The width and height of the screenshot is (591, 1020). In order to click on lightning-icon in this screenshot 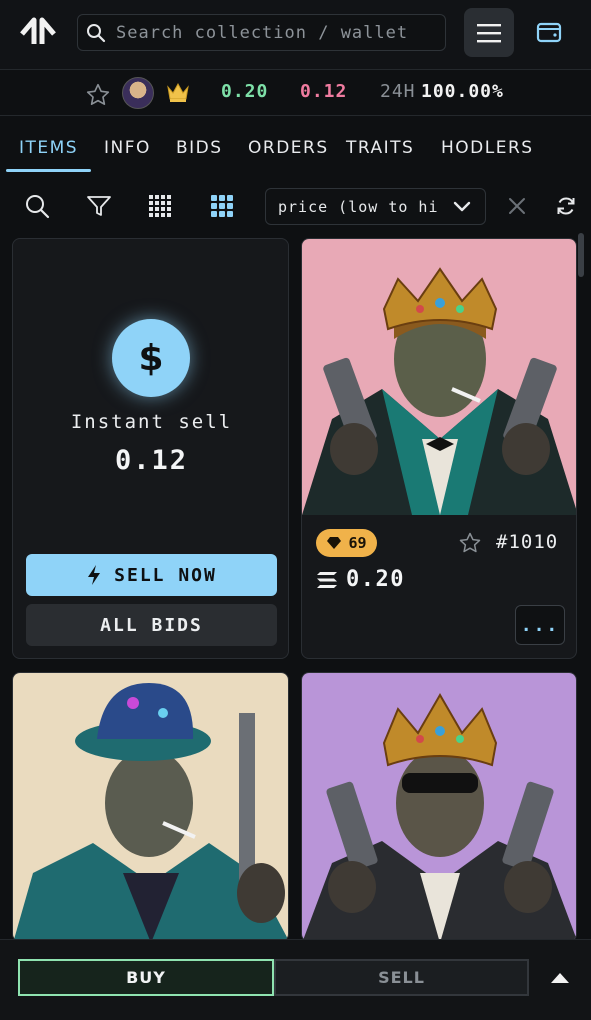, I will do `click(94, 575)`.